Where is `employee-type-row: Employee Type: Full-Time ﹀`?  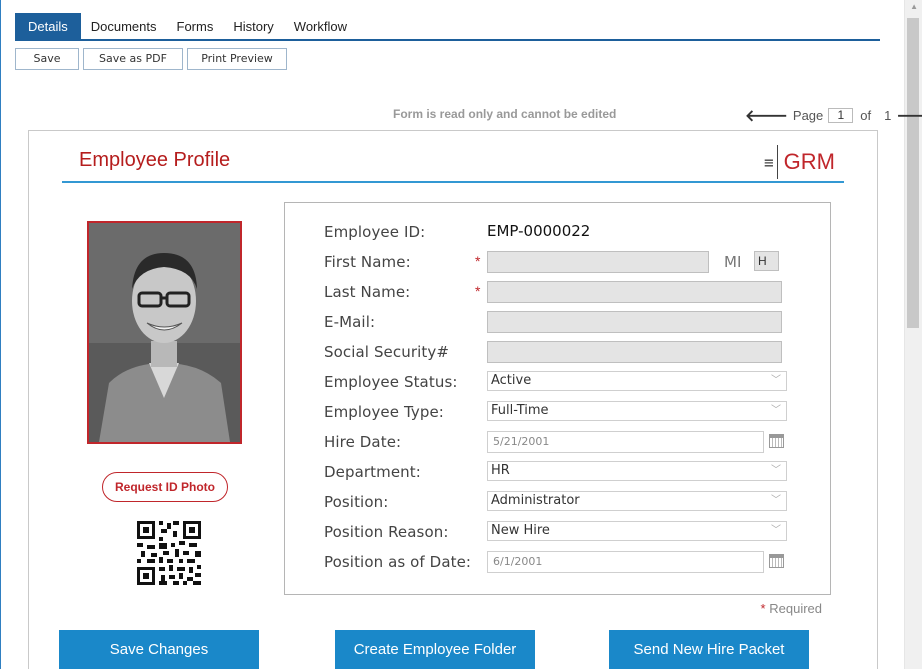
employee-type-row: Employee Type: Full-Time ﹀ is located at coordinates (557, 411).